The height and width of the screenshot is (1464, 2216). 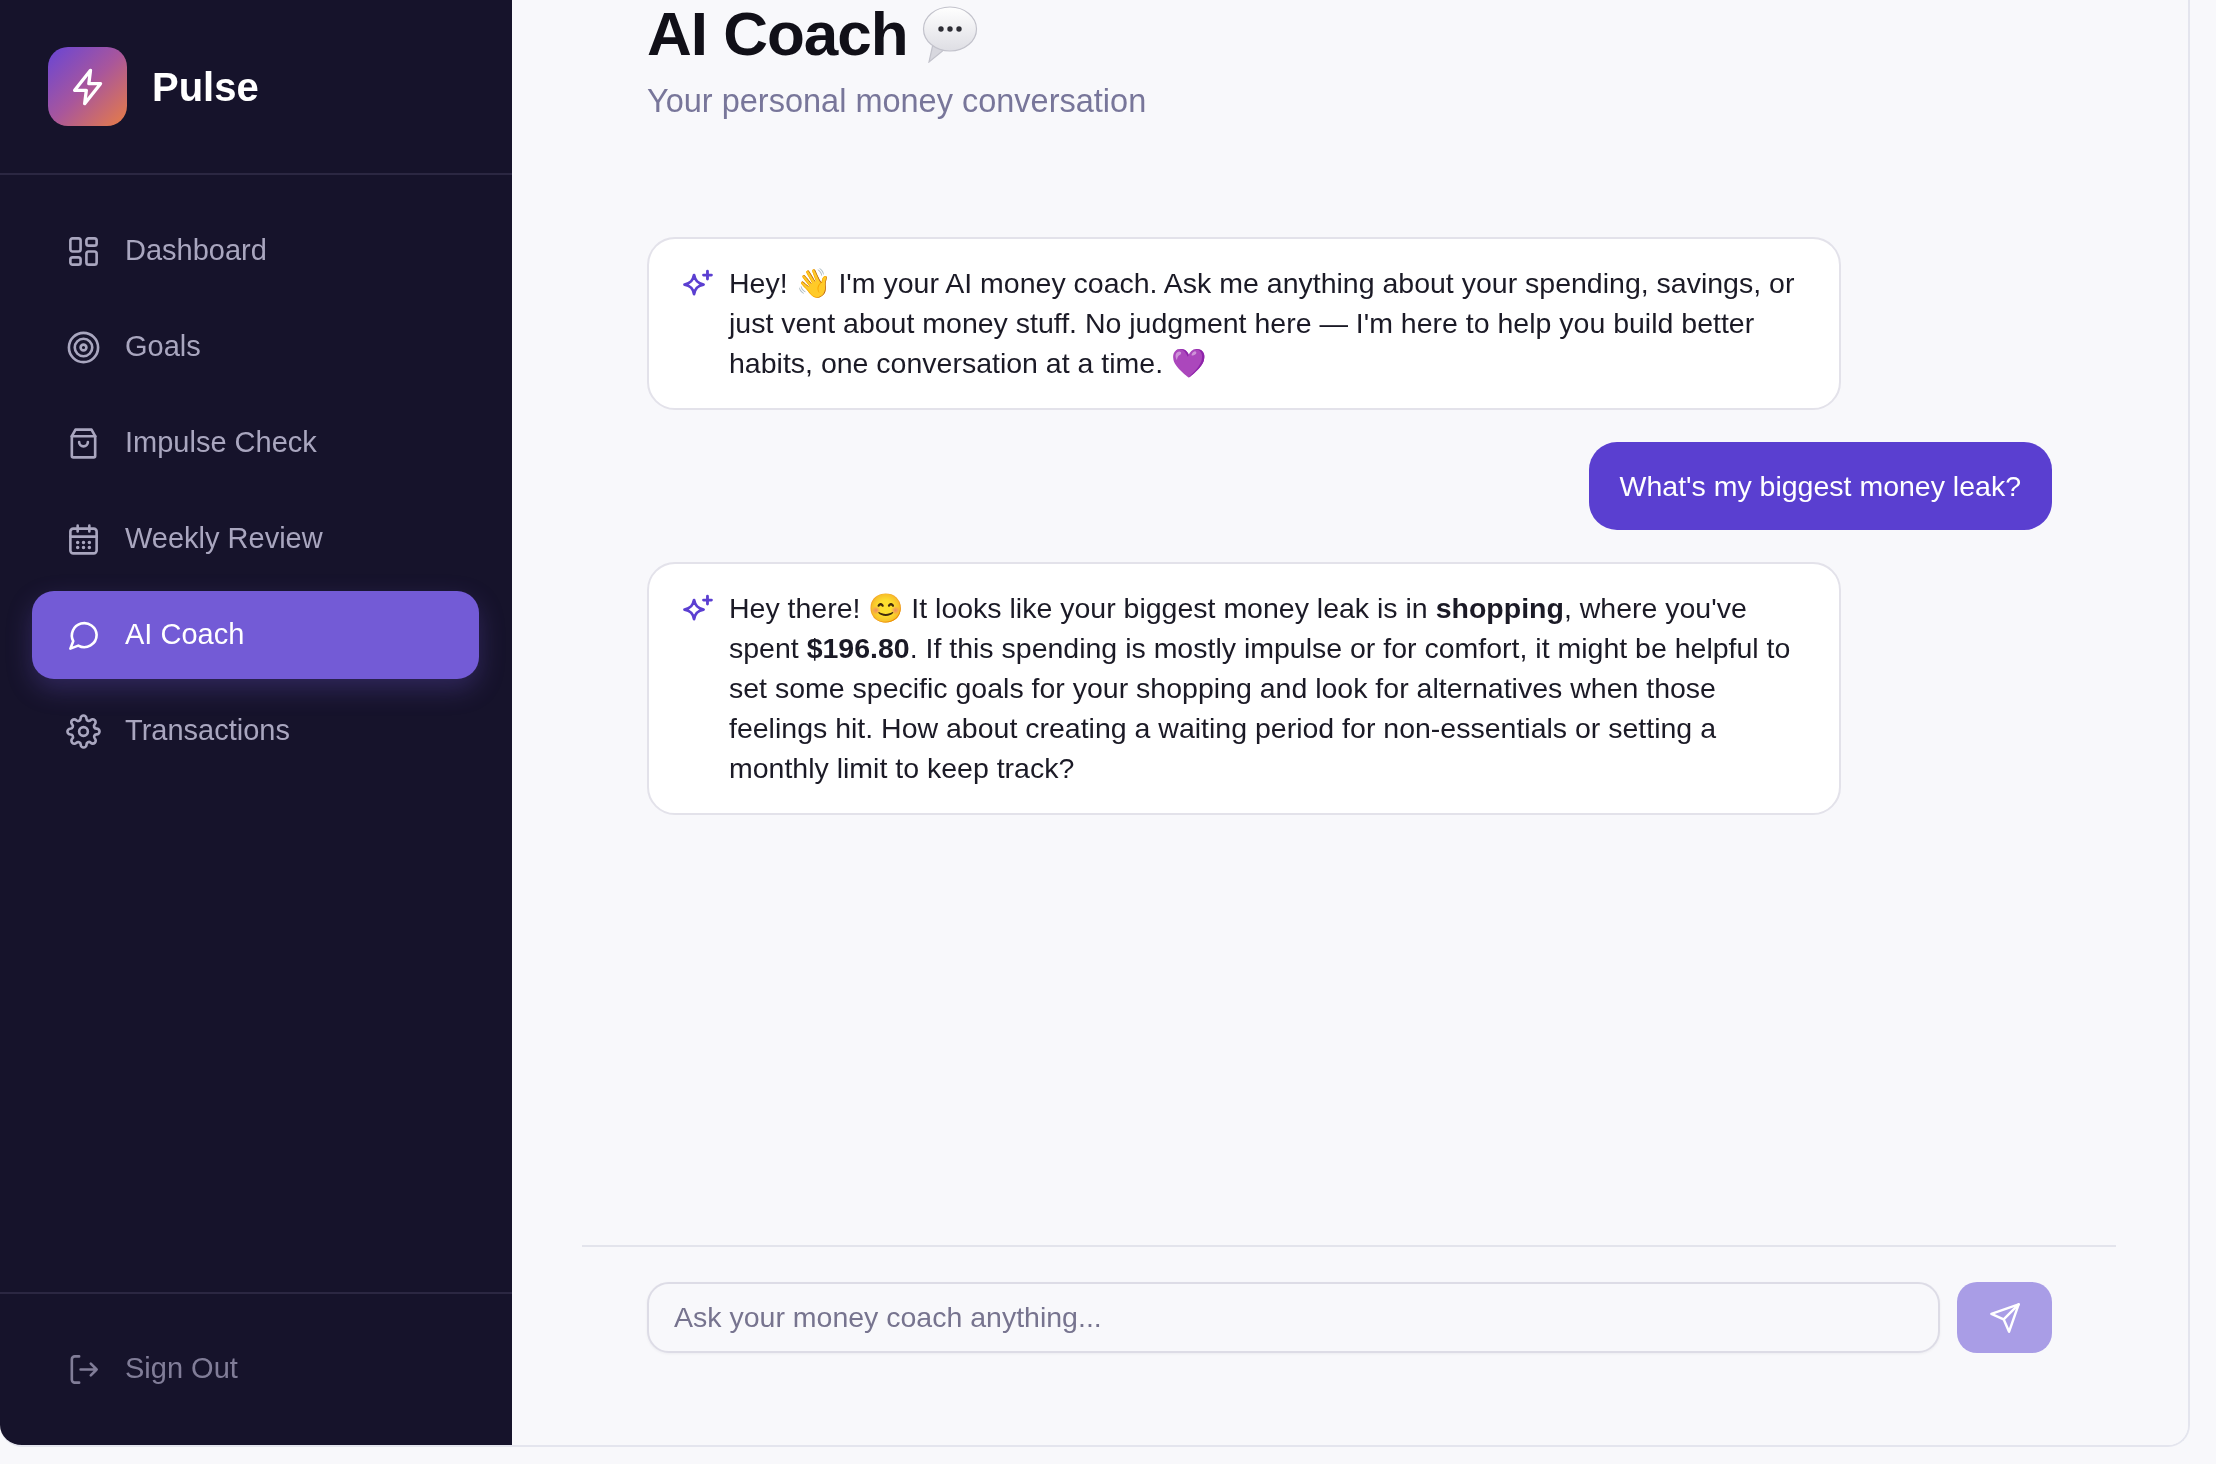 I want to click on nav-item: Transactions, so click(x=255, y=731).